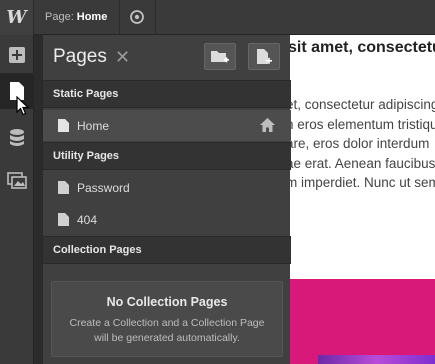 This screenshot has height=364, width=435. Describe the element at coordinates (23, 106) in the screenshot. I see `mouse-cursor-icon` at that location.